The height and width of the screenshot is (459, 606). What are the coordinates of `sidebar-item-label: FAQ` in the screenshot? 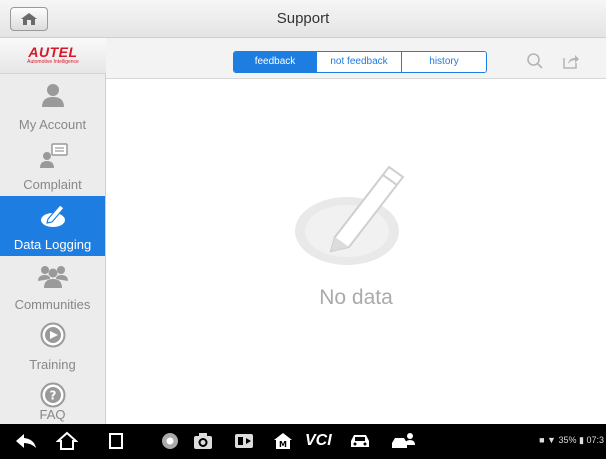 It's located at (52, 414).